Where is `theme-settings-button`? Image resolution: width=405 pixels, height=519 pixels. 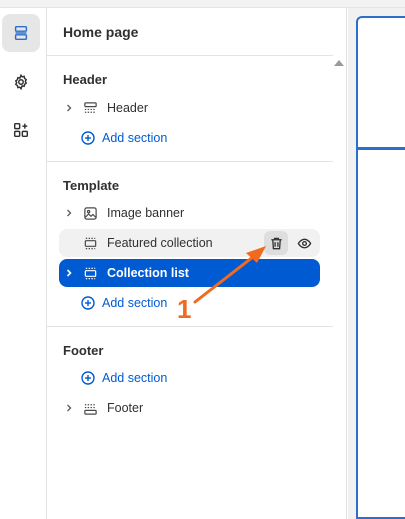 theme-settings-button is located at coordinates (21, 82).